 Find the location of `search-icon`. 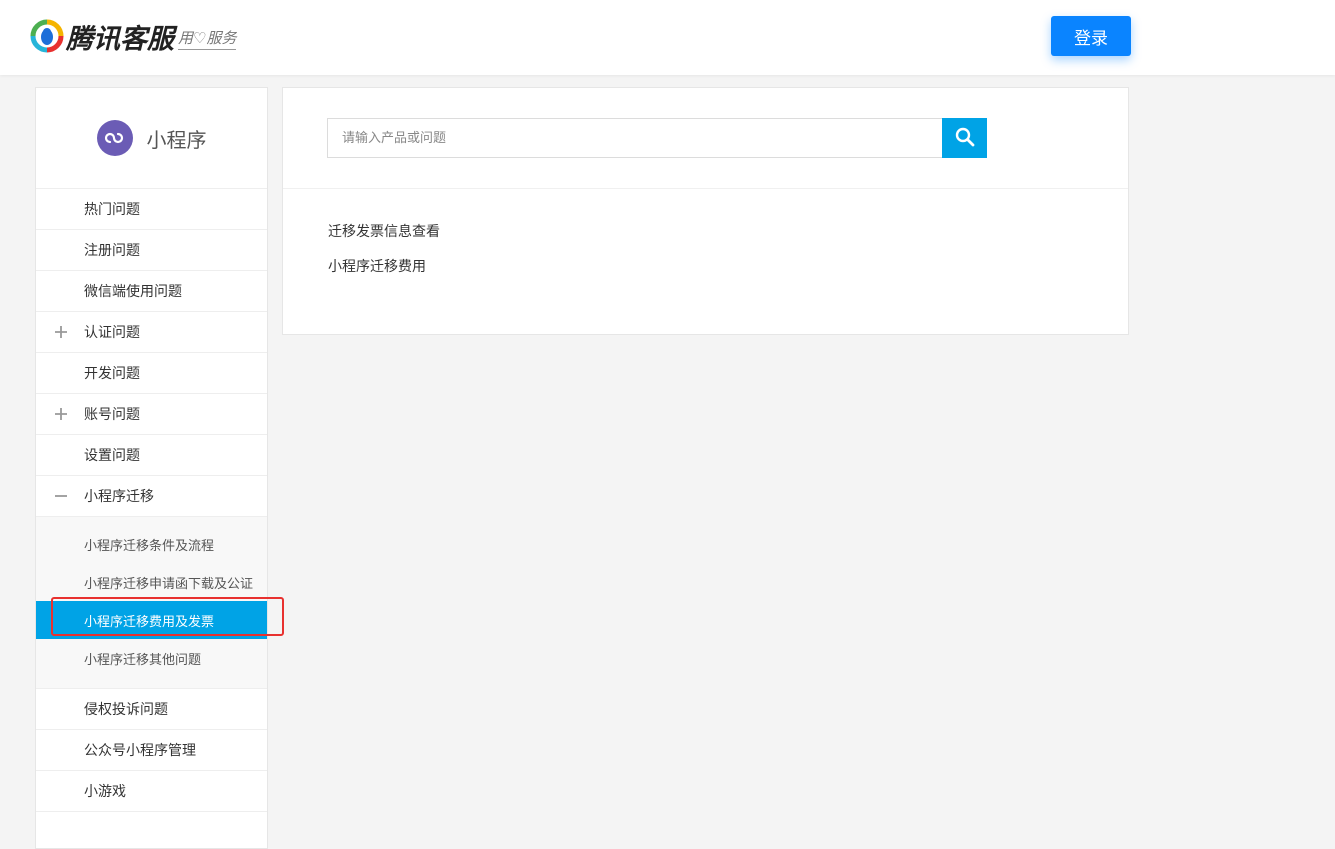

search-icon is located at coordinates (965, 138).